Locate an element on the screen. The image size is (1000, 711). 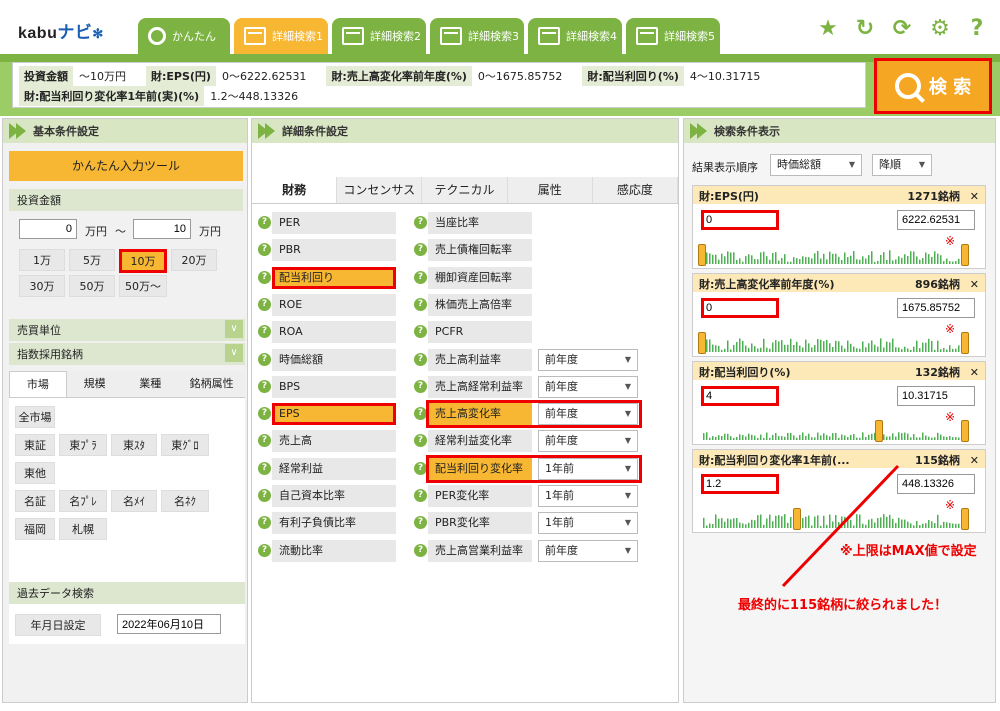
tab-detail-1: 詳細検索1 is located at coordinates (281, 36).